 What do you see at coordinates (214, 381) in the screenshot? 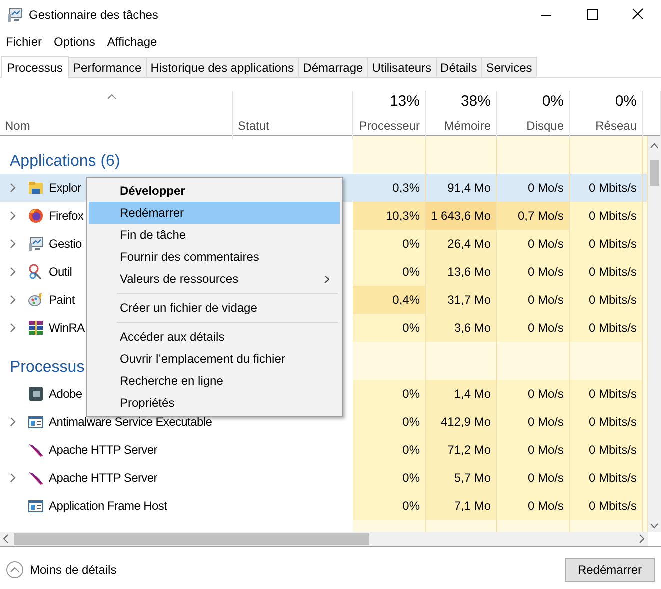
I see `menu-item: Recherche en ligne` at bounding box center [214, 381].